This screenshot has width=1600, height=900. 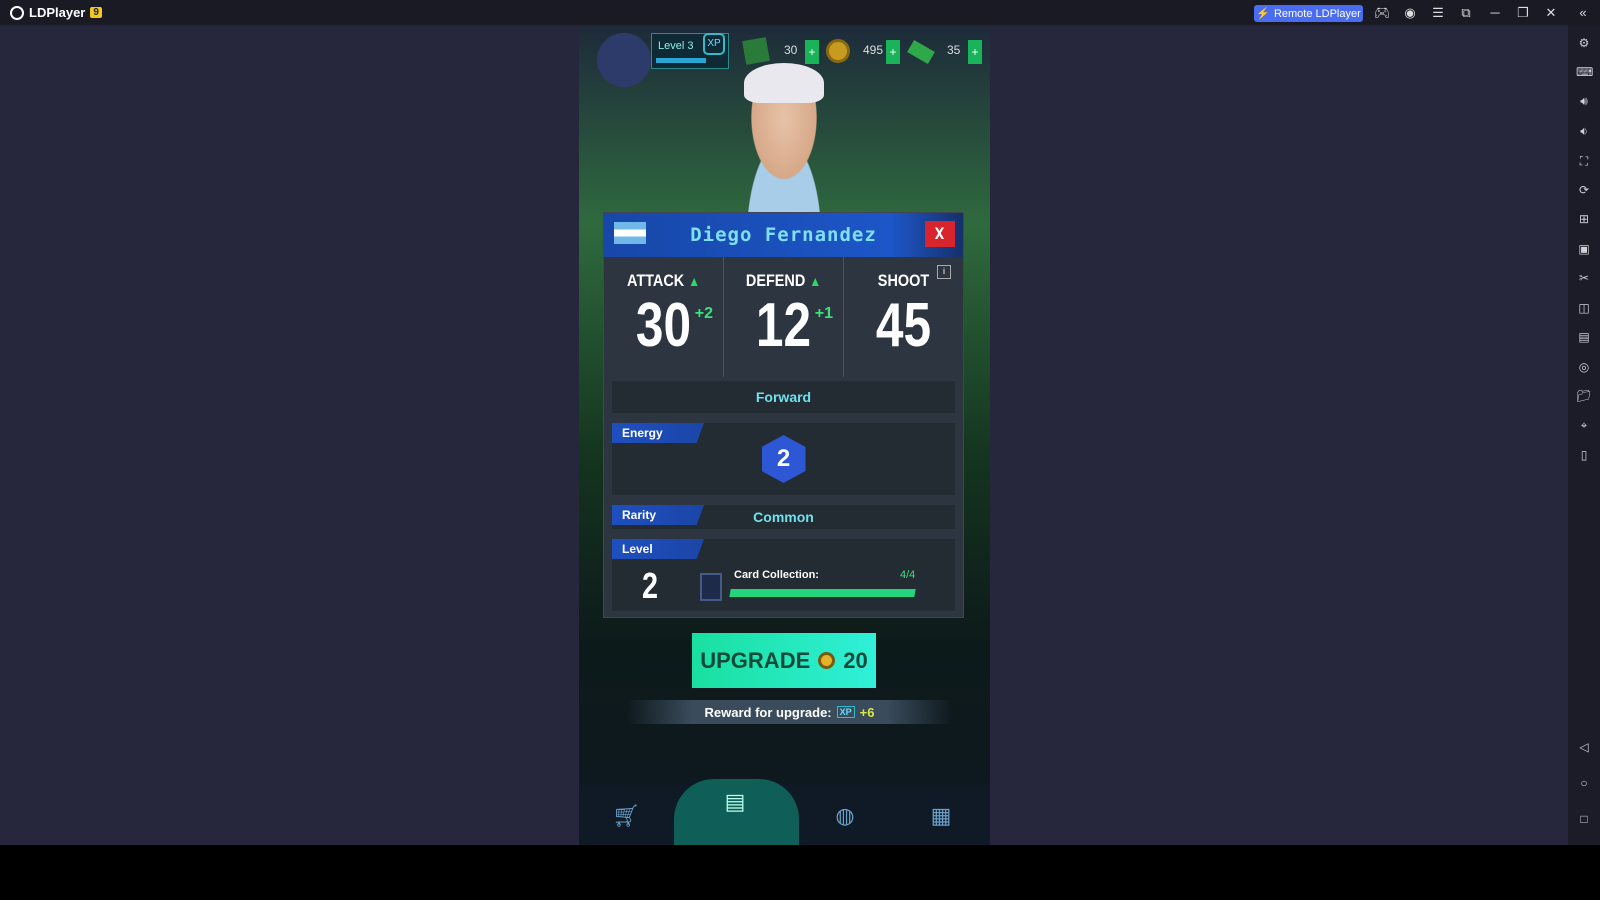 I want to click on add-cards-button: +, so click(x=812, y=52).